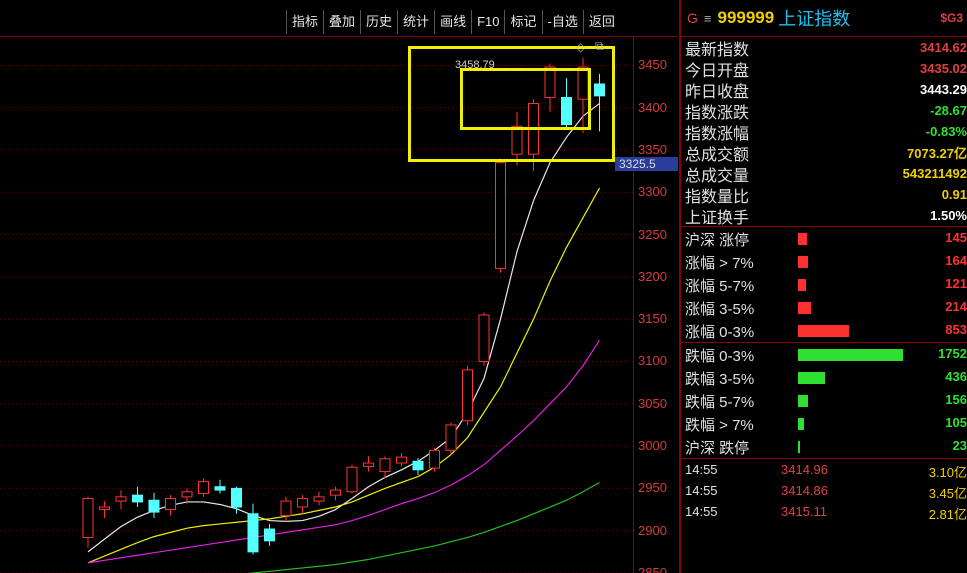  What do you see at coordinates (824, 174) in the screenshot?
I see `stat-row: 总成交量 543211492` at bounding box center [824, 174].